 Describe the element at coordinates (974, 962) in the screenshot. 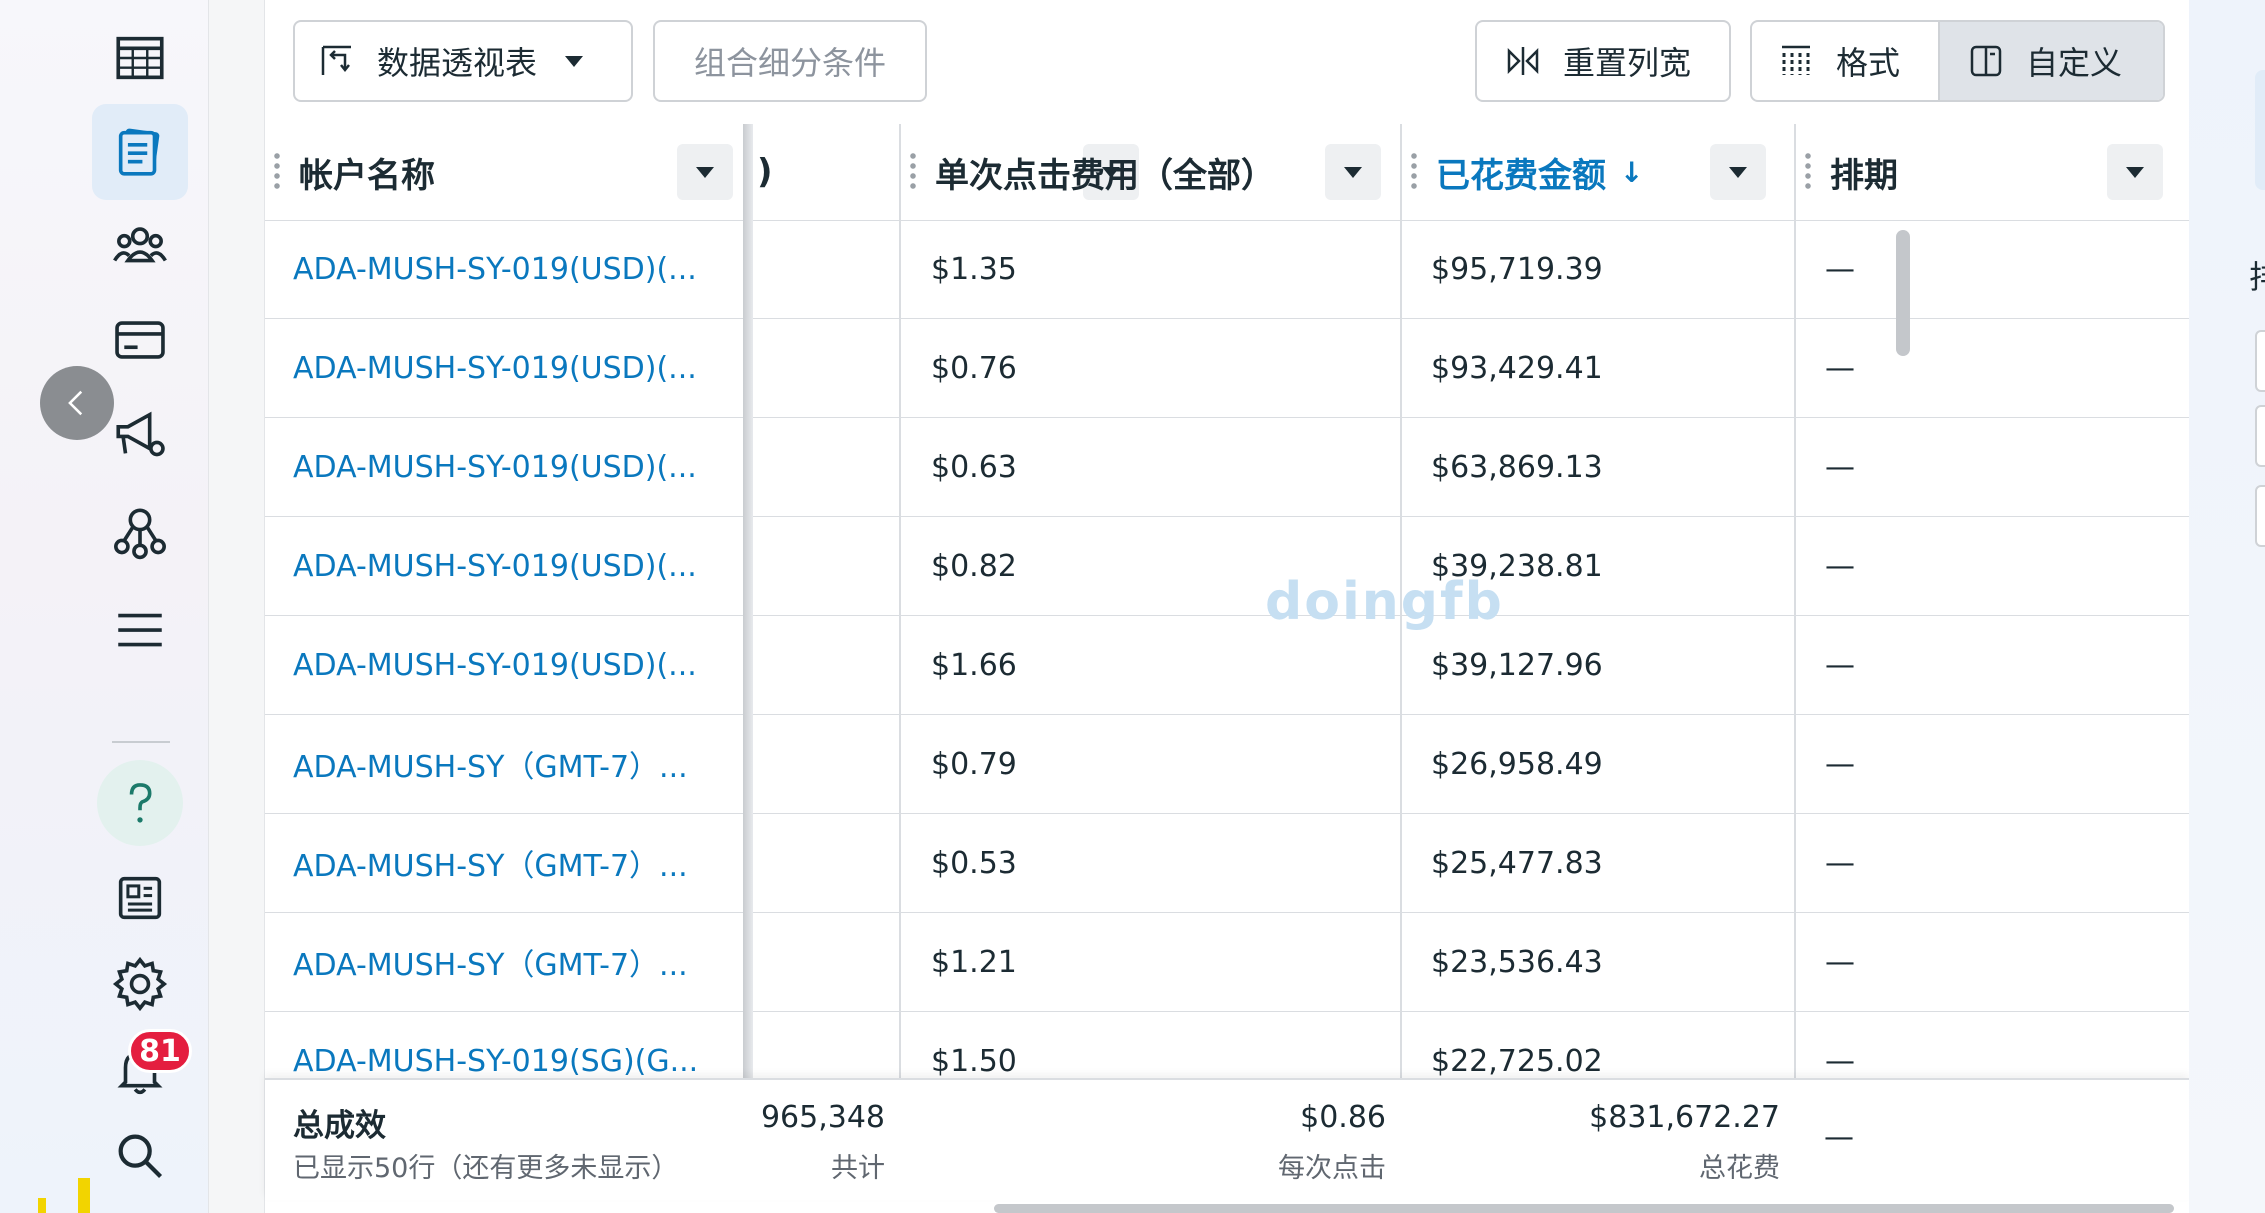

I see `cpc-cell: $1.21` at that location.